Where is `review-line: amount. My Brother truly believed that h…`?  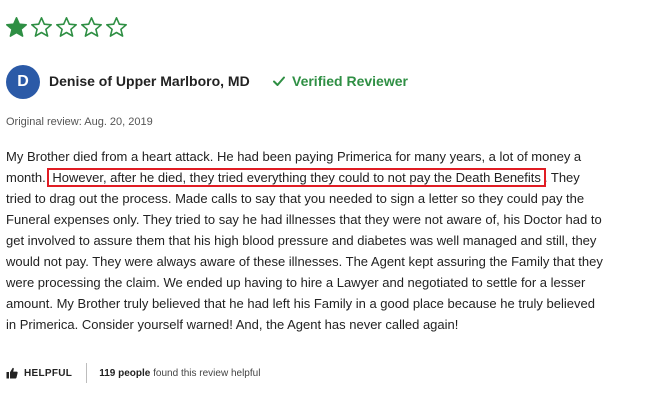 review-line: amount. My Brother truly believed that h… is located at coordinates (322, 303).